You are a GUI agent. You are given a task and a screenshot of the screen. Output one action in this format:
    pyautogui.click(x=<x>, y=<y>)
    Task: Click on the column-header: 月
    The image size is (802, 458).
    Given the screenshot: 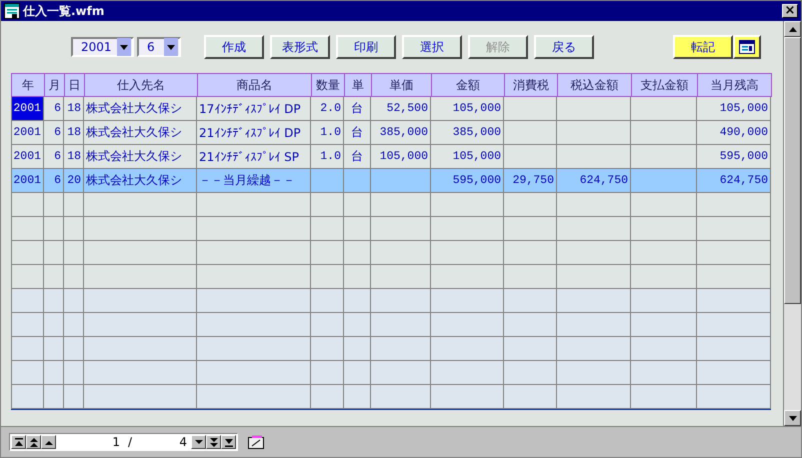 What is the action you would take?
    pyautogui.click(x=54, y=85)
    